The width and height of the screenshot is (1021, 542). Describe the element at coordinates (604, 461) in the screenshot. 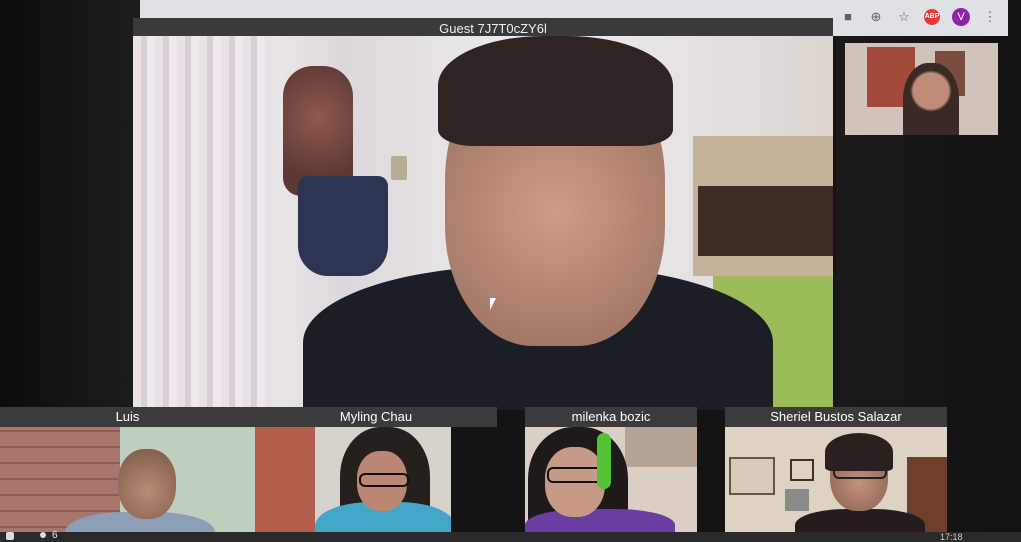

I see `headset-icon` at that location.